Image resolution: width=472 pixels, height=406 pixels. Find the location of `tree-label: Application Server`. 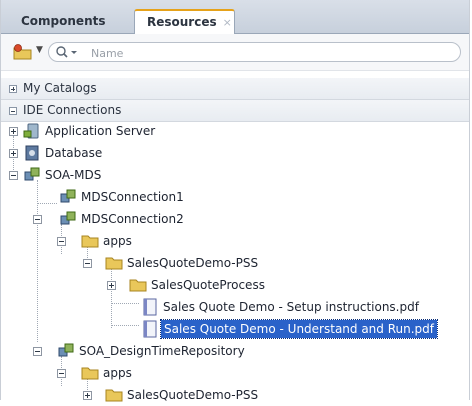

tree-label: Application Server is located at coordinates (100, 131).